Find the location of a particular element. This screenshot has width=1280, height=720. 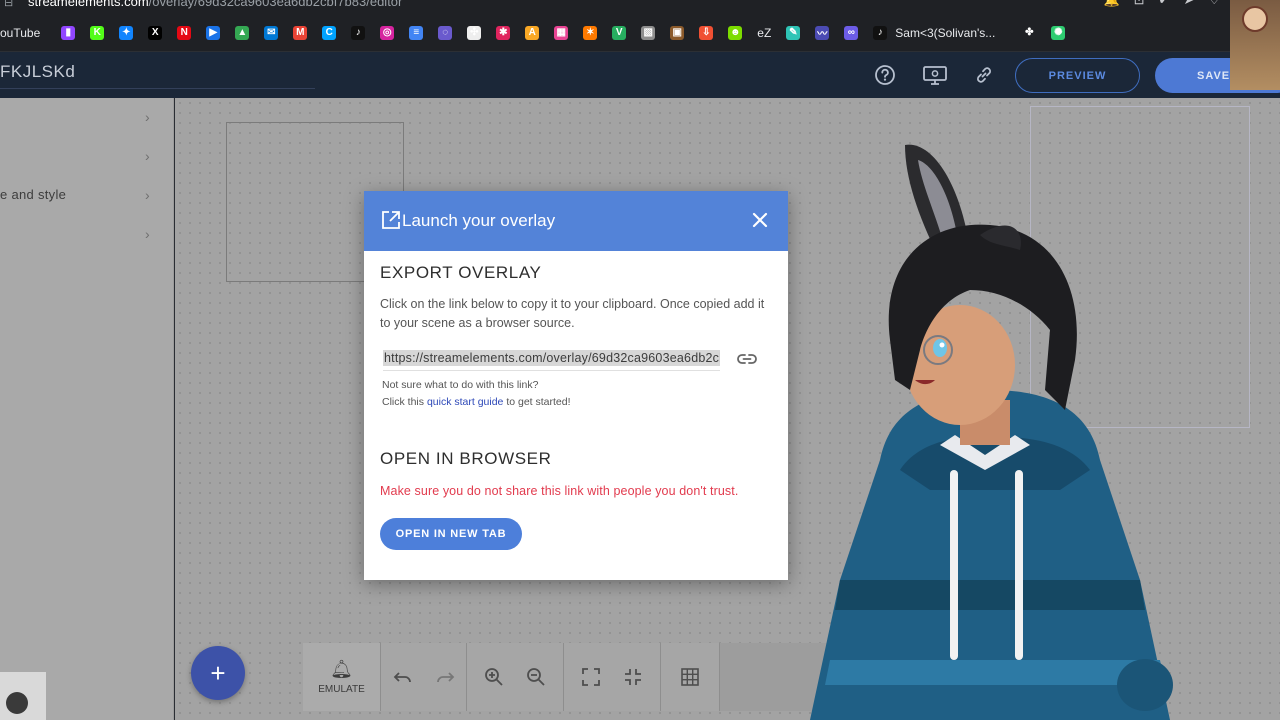

dialog-title: Launch your overlay is located at coordinates (479, 220).